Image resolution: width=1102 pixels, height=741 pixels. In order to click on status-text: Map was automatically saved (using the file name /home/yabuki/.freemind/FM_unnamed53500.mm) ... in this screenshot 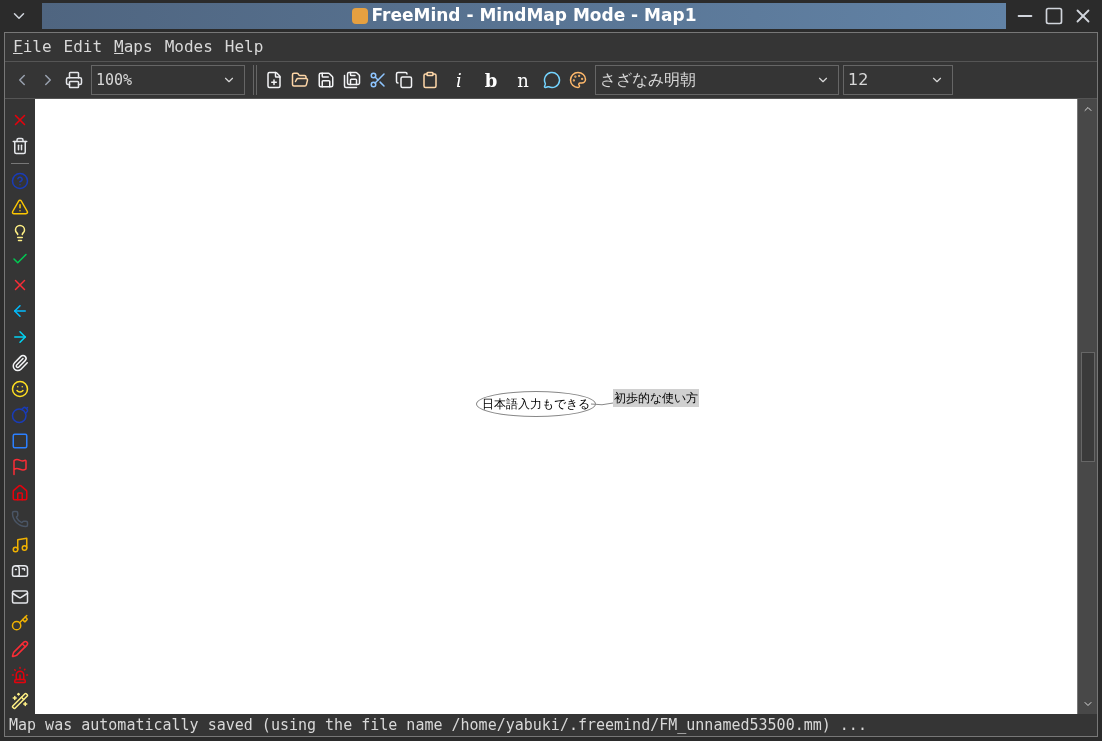, I will do `click(438, 725)`.